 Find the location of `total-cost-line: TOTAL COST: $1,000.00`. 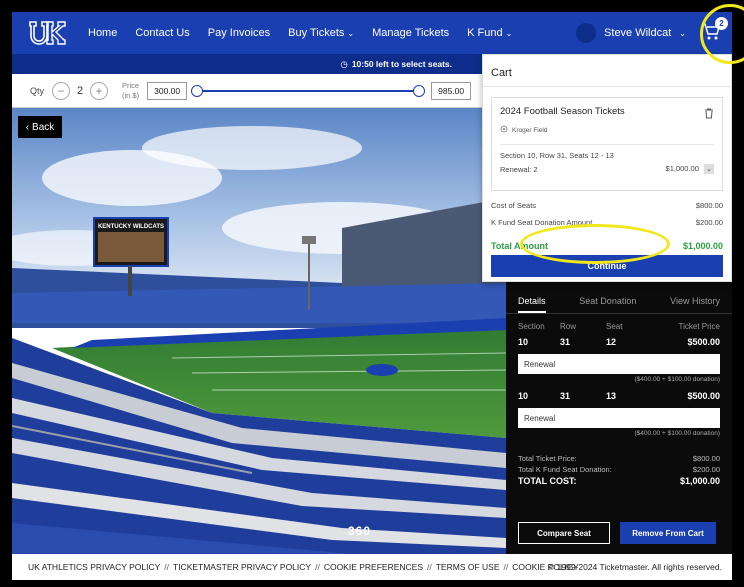

total-cost-line: TOTAL COST: $1,000.00 is located at coordinates (619, 481).